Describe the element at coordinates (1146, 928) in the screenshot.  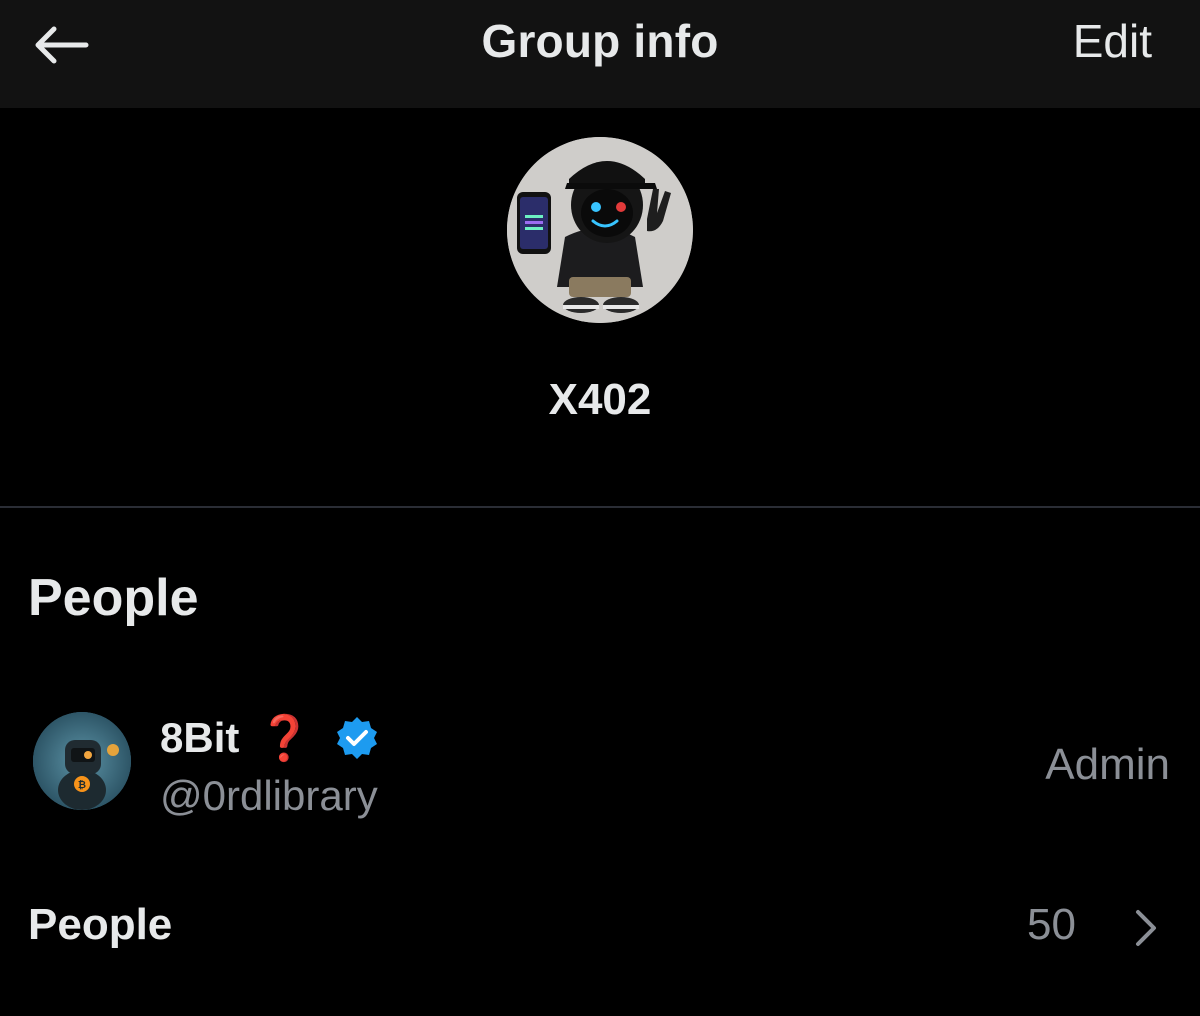
I see `chevron-right-icon` at that location.